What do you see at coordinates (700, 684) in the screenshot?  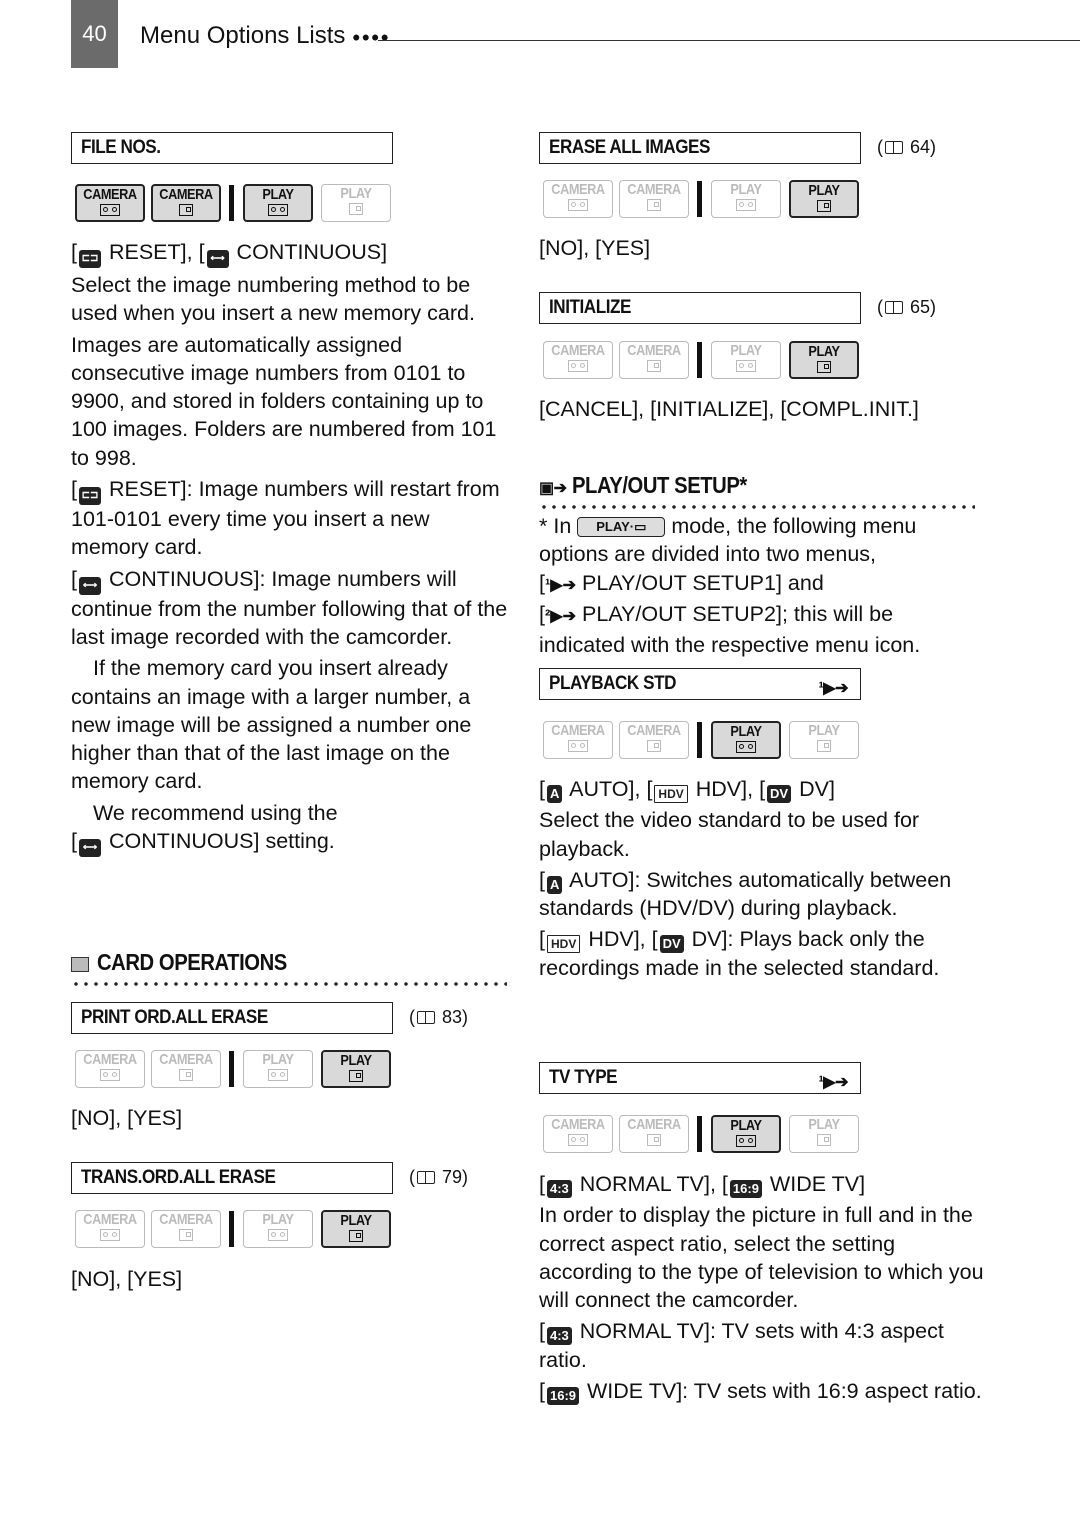 I see `playback-std-title: PLAYBACK STD ¹▶➔` at bounding box center [700, 684].